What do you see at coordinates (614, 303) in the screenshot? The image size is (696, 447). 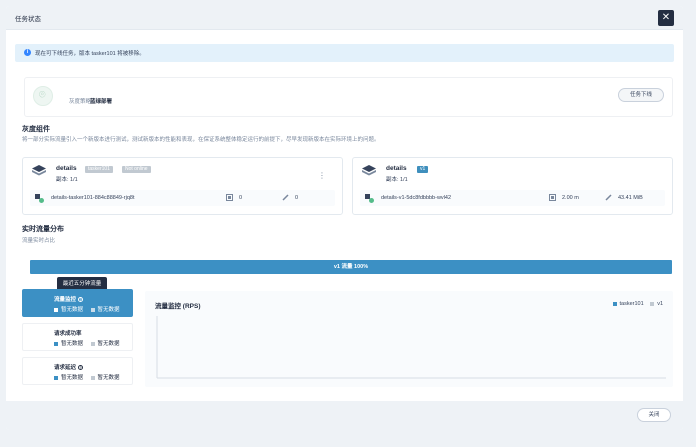 I see `legend-swatch-tasker101` at bounding box center [614, 303].